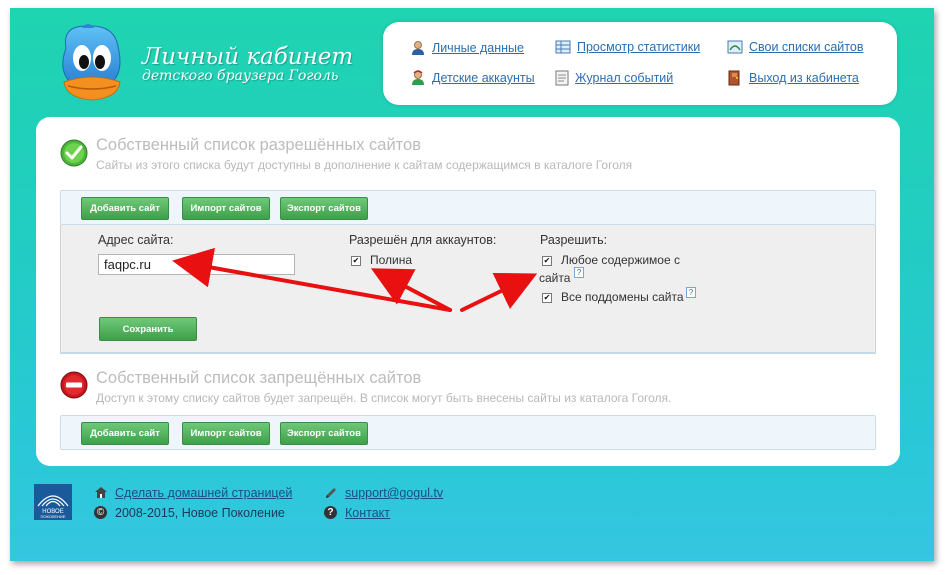 This screenshot has width=951, height=575. I want to click on support-email-link: support@gogul.tv, so click(394, 493).